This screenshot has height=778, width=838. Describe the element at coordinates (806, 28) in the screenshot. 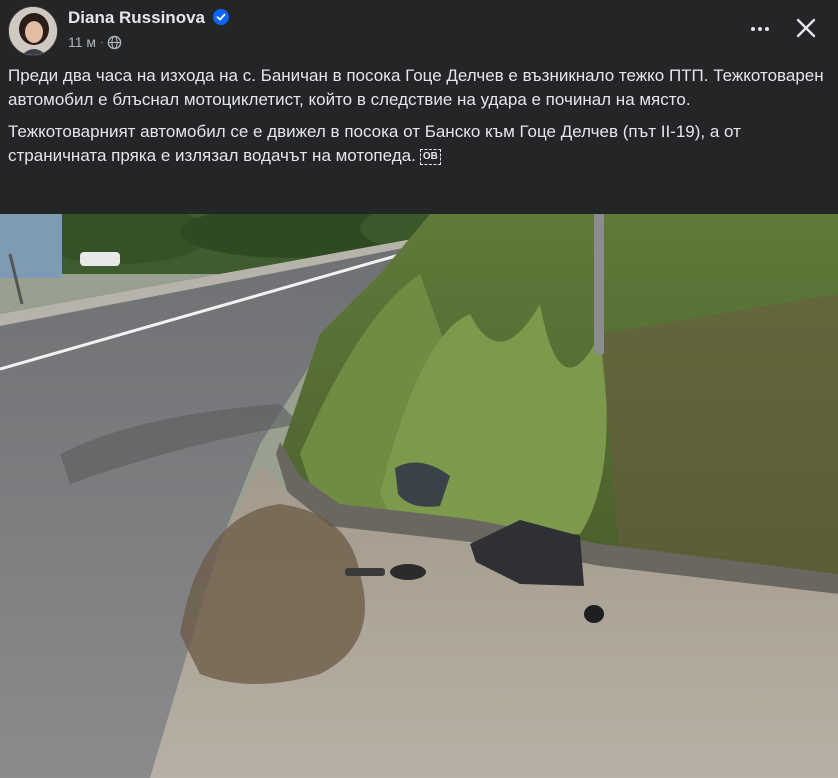

I see `close-icon` at that location.